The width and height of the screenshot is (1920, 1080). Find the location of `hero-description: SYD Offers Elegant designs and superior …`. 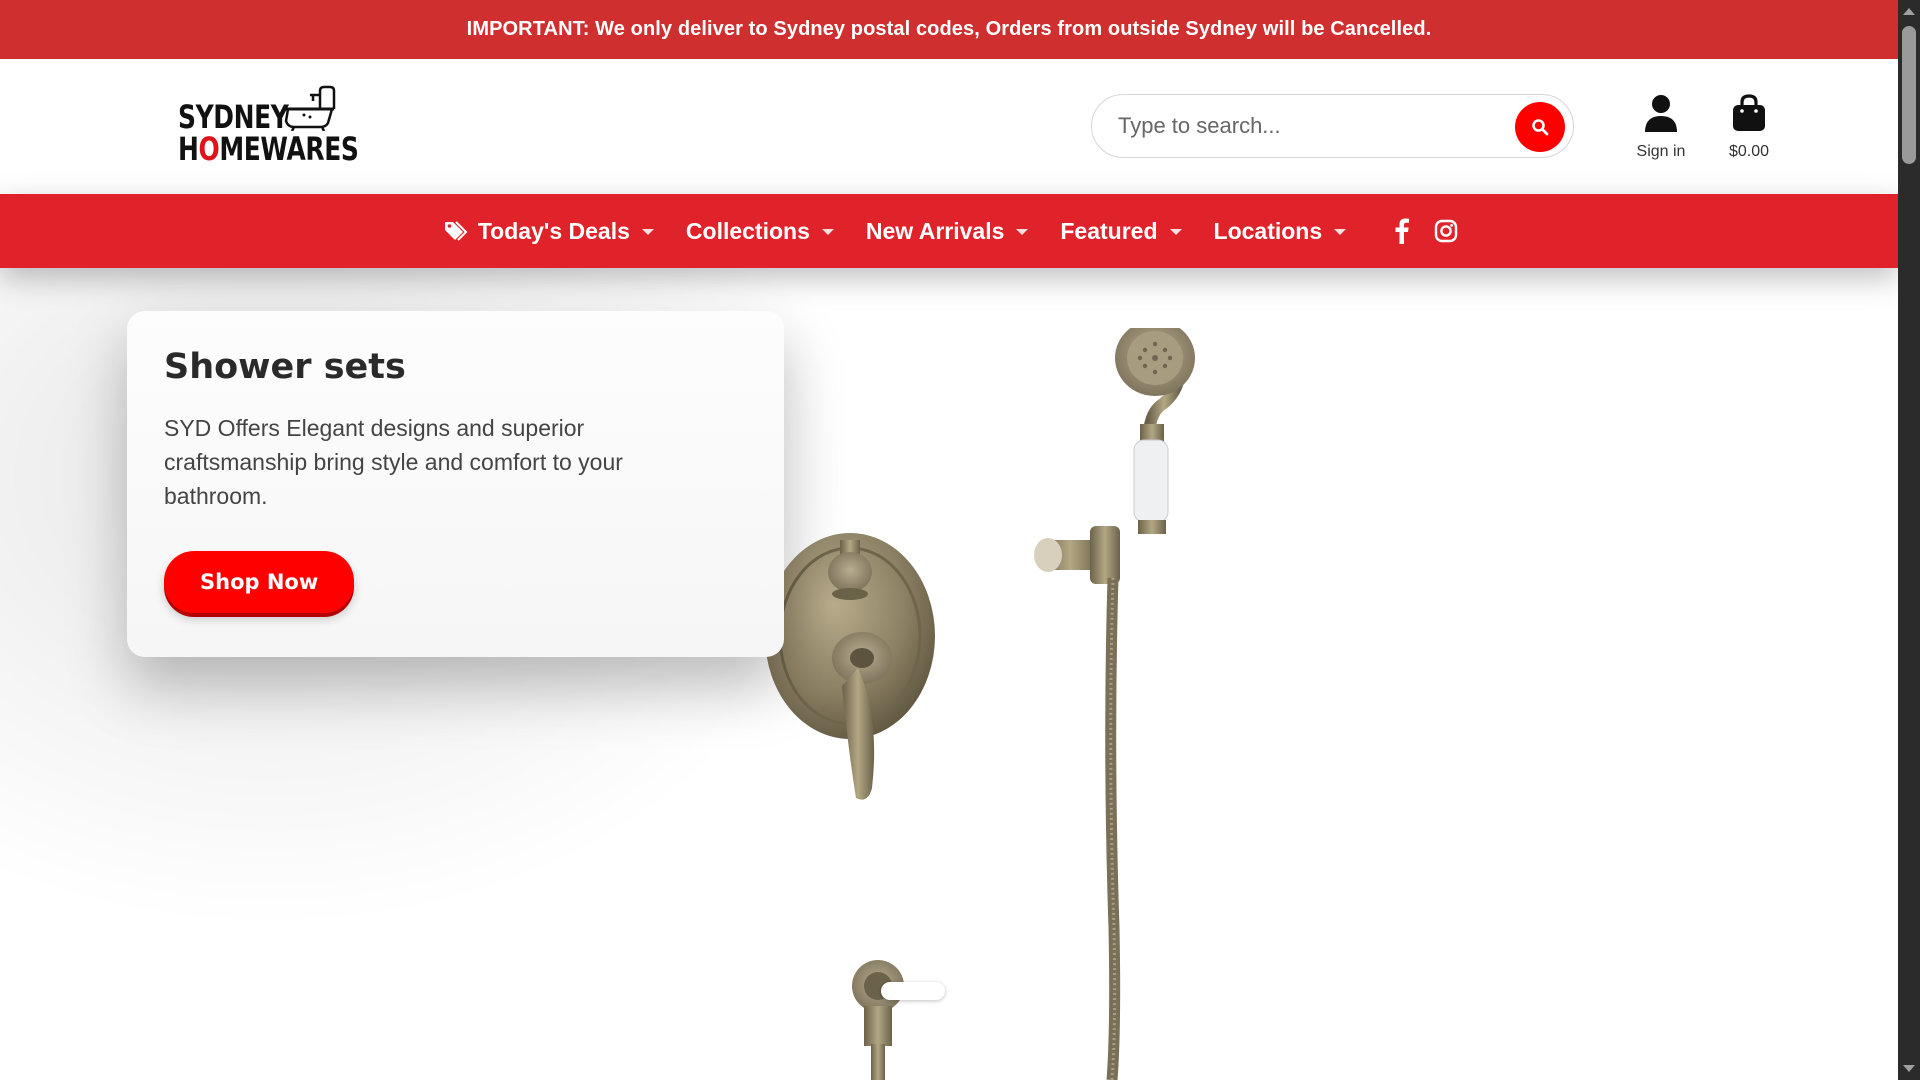

hero-description: SYD Offers Elegant designs and superior … is located at coordinates (393, 462).